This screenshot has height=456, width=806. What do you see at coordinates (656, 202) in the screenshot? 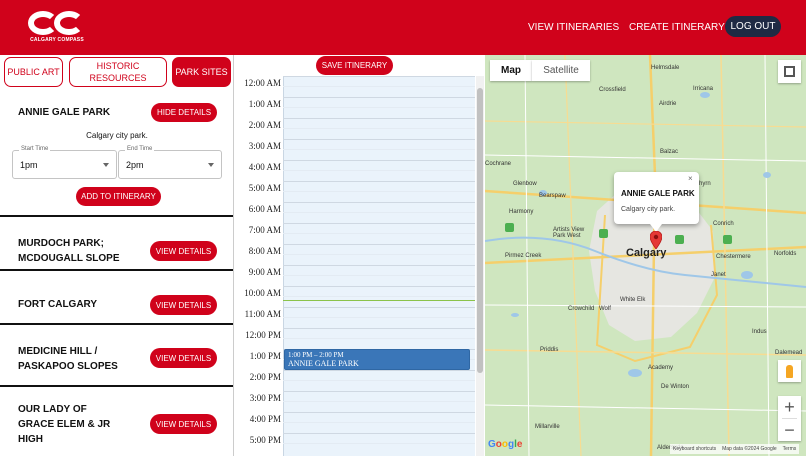
I see `map-info-window: × ANNIE GALE PARK Calgary city park.` at bounding box center [656, 202].